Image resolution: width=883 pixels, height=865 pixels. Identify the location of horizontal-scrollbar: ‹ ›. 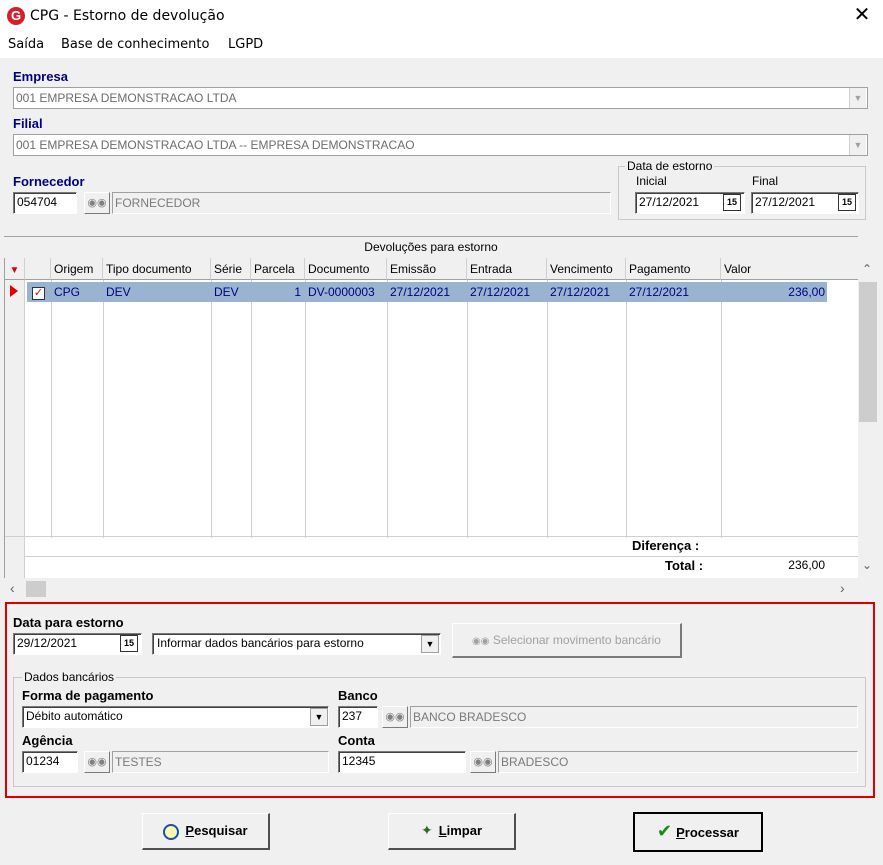
(431, 589).